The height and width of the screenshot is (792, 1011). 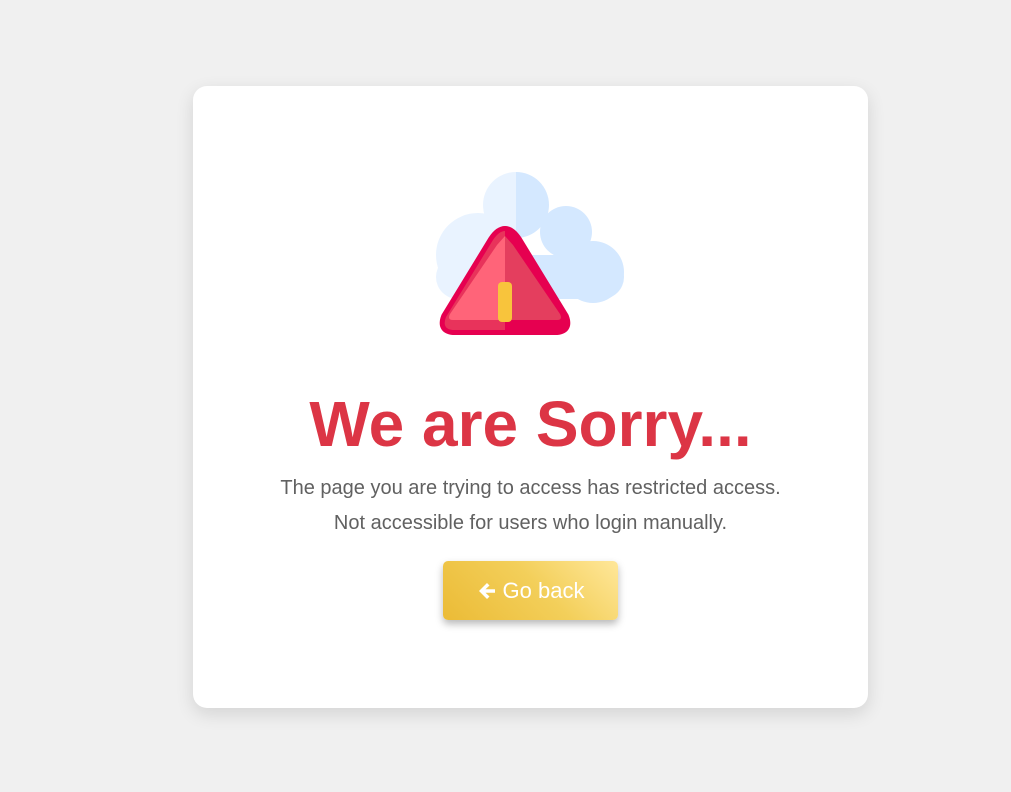 I want to click on go-back-button: Go back, so click(x=530, y=590).